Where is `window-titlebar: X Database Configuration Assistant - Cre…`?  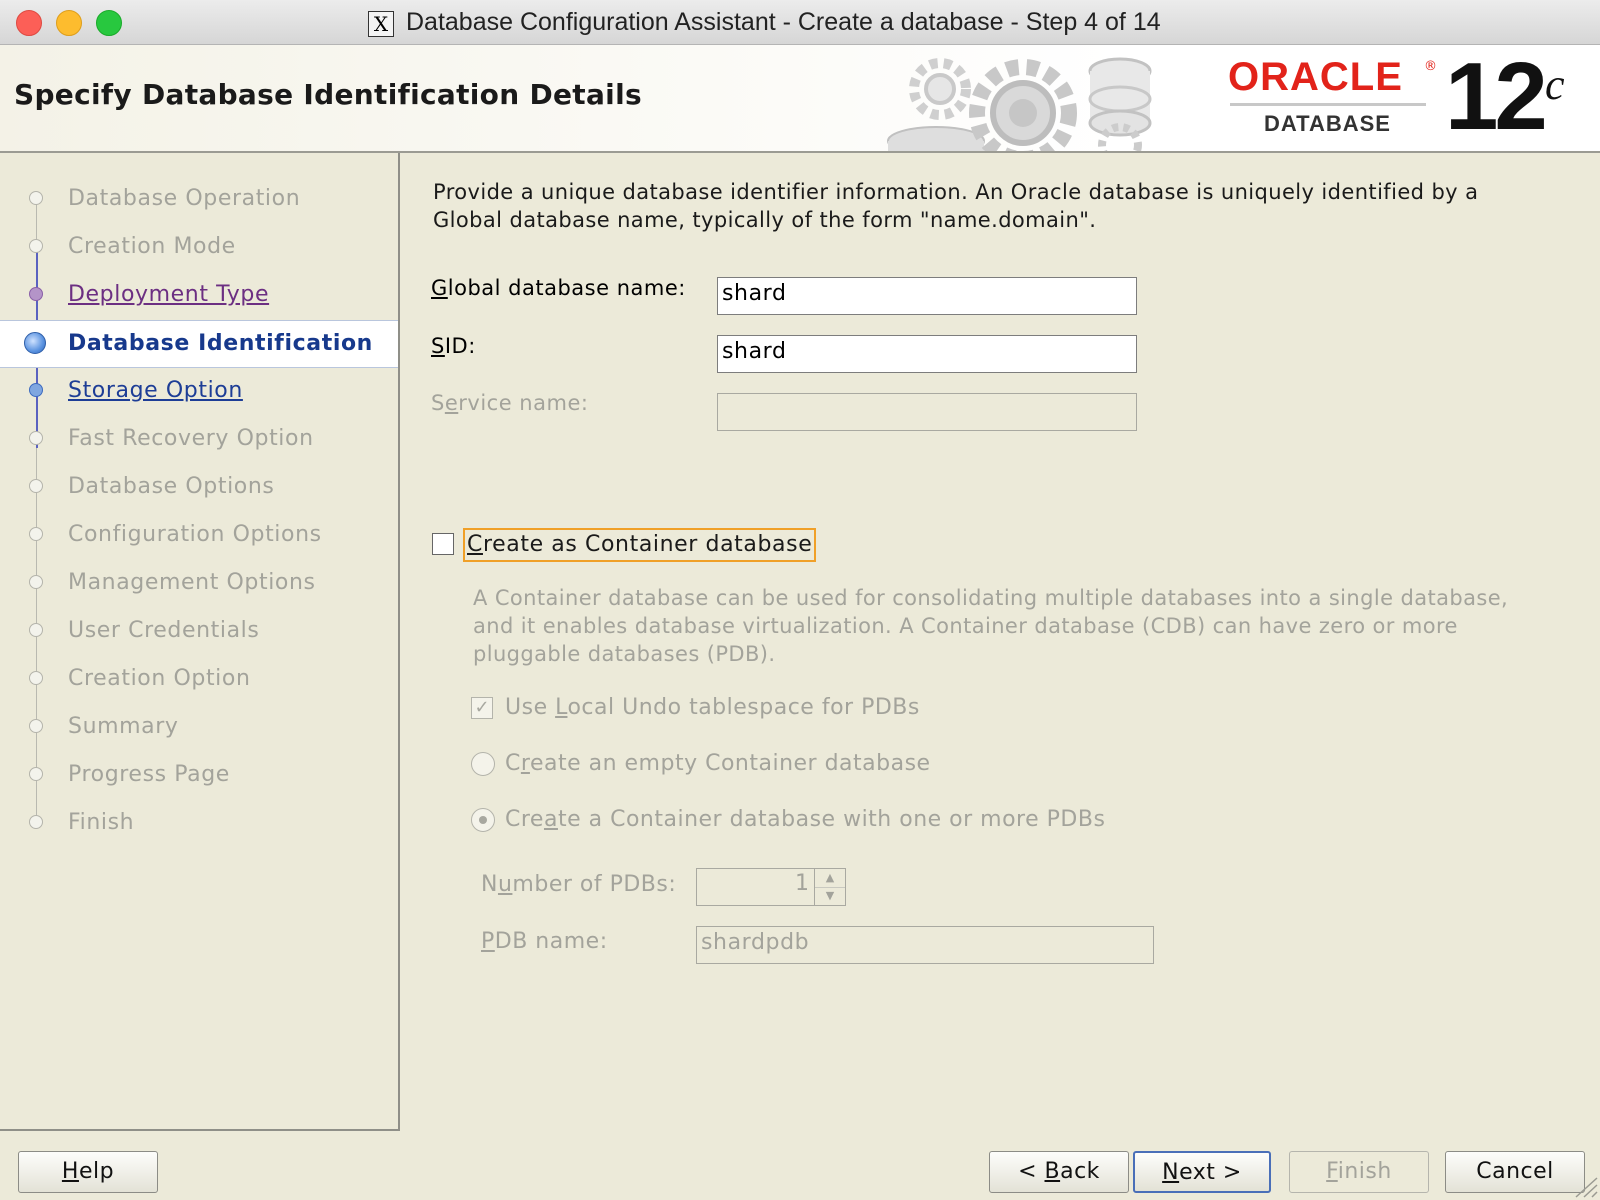
window-titlebar: X Database Configuration Assistant - Cre… is located at coordinates (800, 22).